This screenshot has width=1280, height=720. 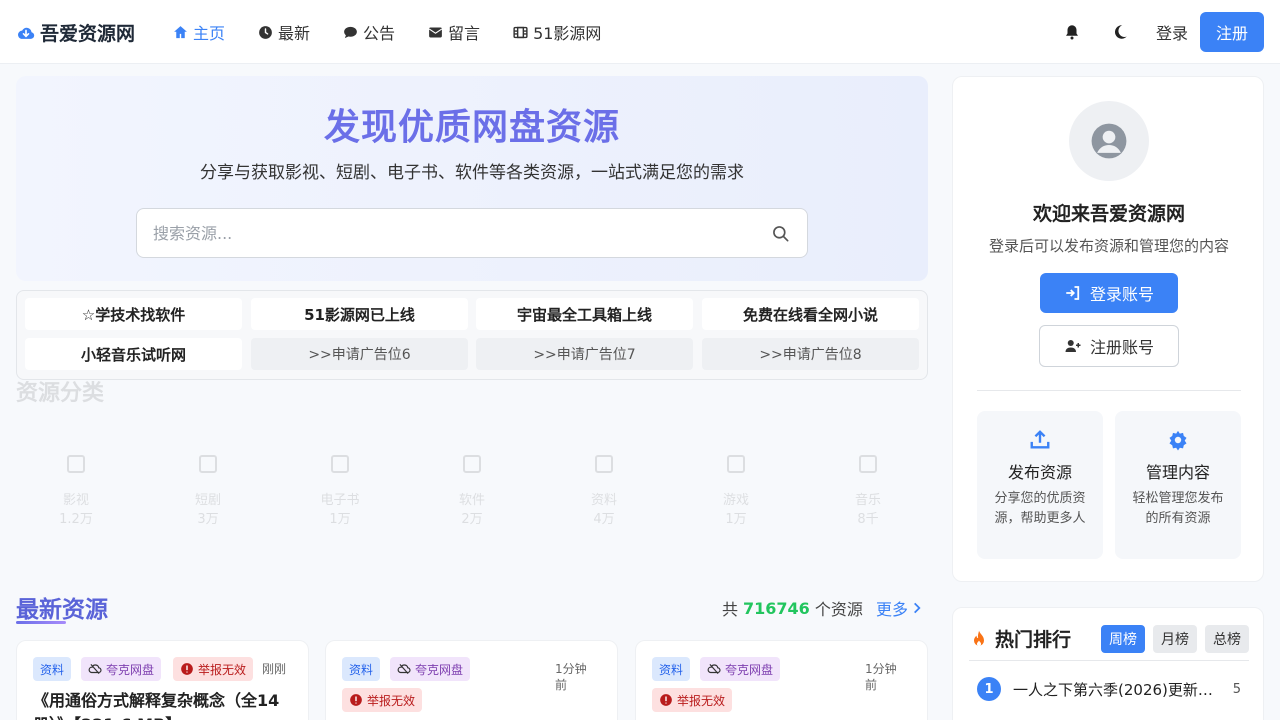 I want to click on ad-link: 免费在线看全网小说, so click(x=810, y=314).